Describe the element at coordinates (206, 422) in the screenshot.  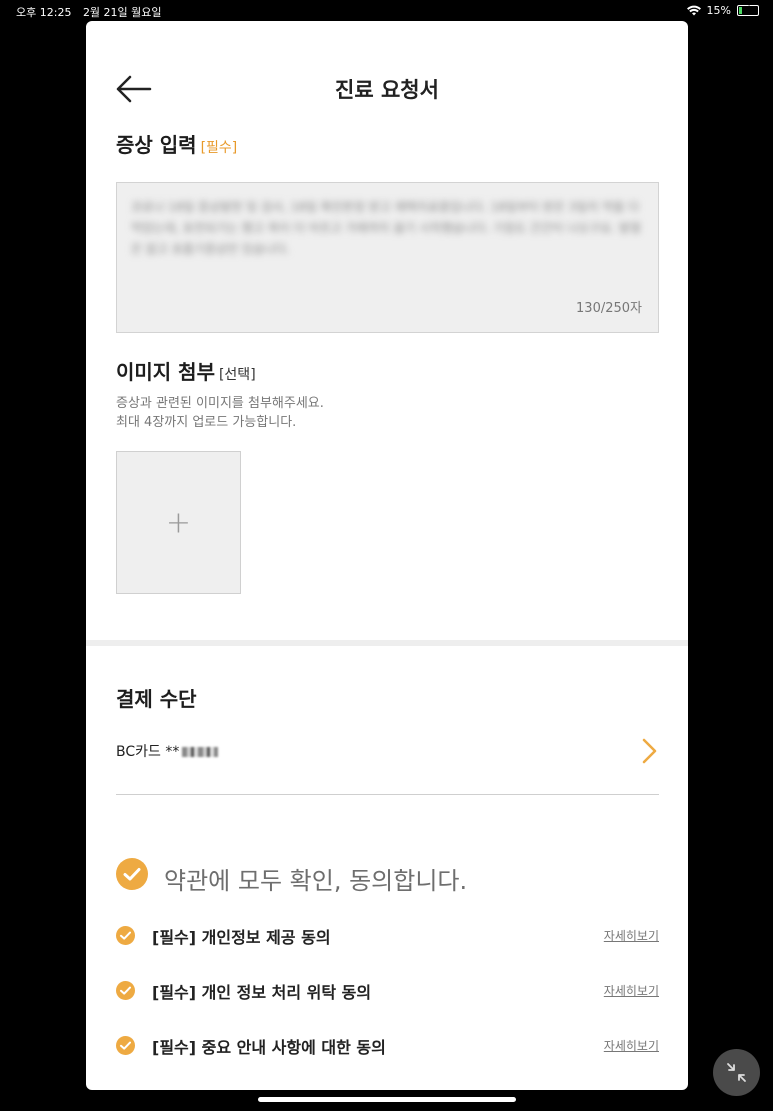
I see `helper-line-2: 최대 4장까지 업로드 가능합니다.` at that location.